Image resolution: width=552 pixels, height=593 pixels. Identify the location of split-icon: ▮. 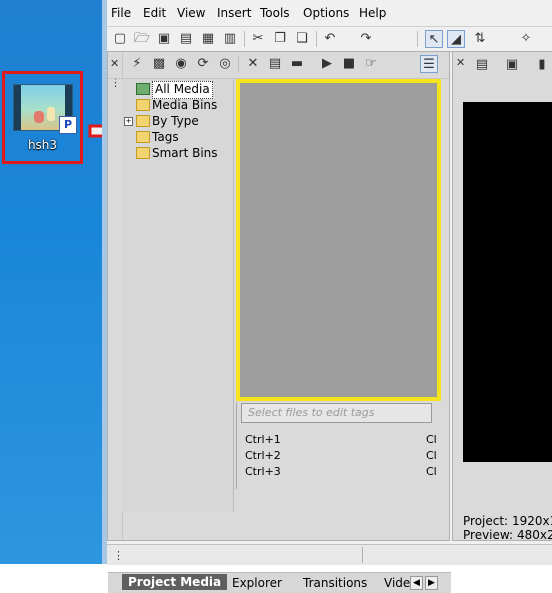
(542, 65).